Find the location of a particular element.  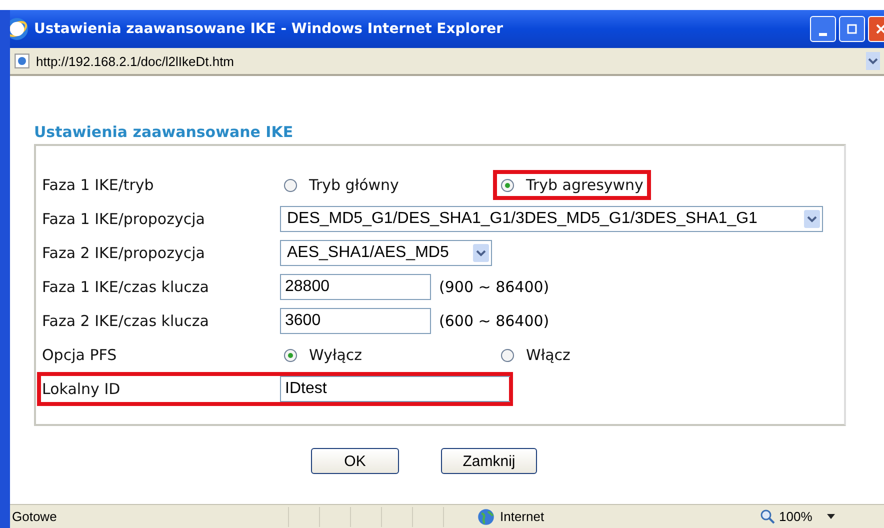

zone-text: Internet is located at coordinates (523, 516).